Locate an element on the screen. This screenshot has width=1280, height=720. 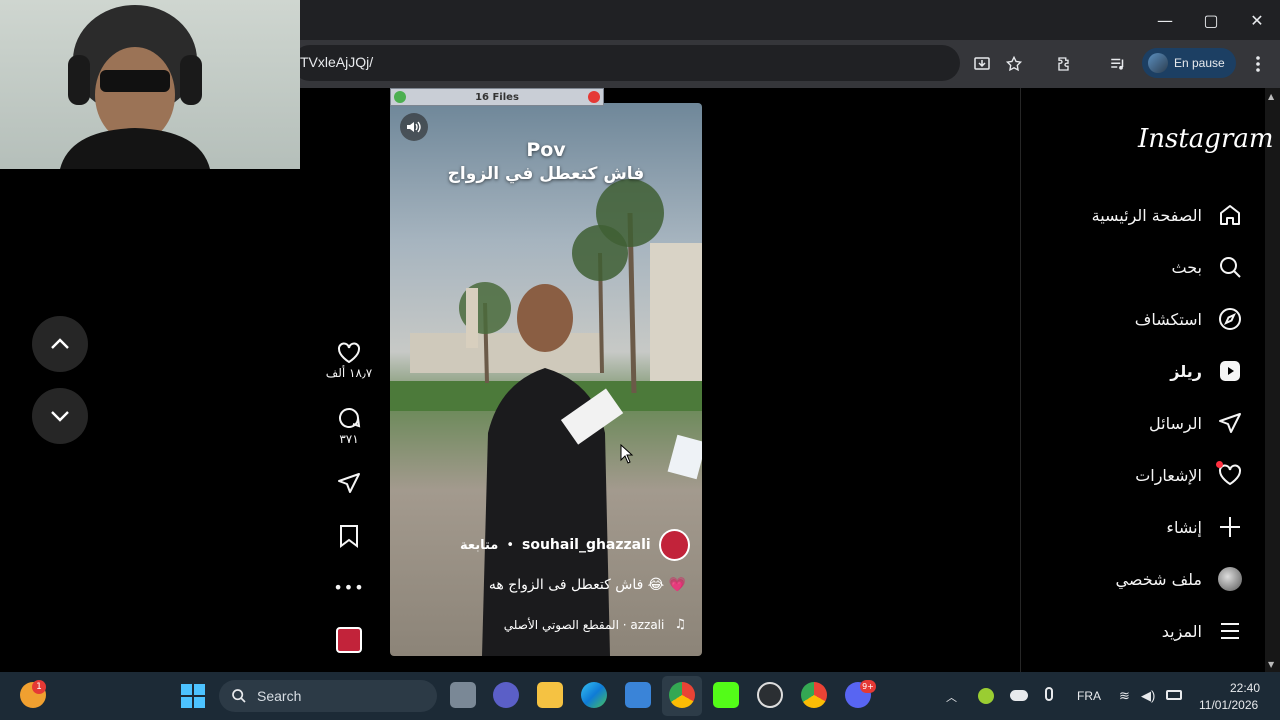
files-widget-label: 16 Files is located at coordinates (497, 97).